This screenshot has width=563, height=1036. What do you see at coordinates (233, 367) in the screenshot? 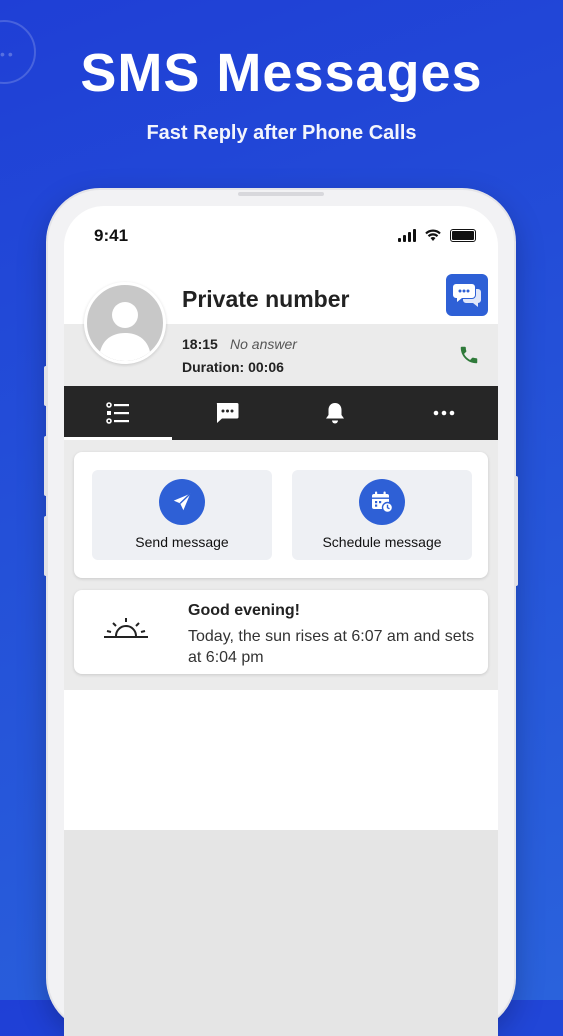
I see `call-duration: Duration: 00:06` at bounding box center [233, 367].